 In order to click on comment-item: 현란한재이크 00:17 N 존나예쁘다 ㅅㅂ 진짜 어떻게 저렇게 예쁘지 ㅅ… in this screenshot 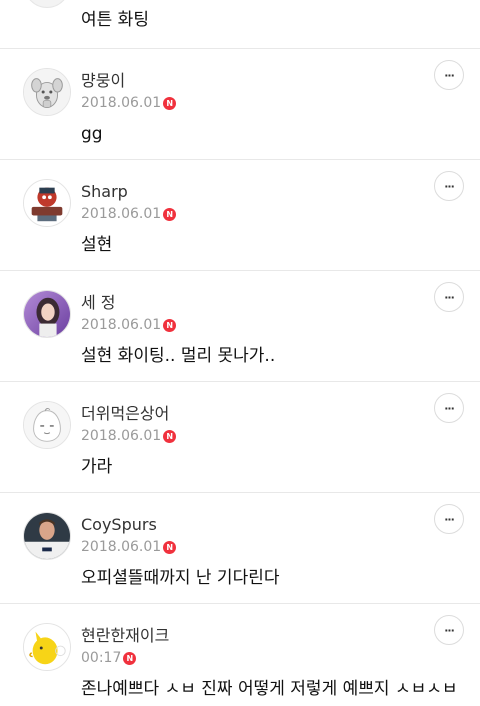, I will do `click(240, 655)`.